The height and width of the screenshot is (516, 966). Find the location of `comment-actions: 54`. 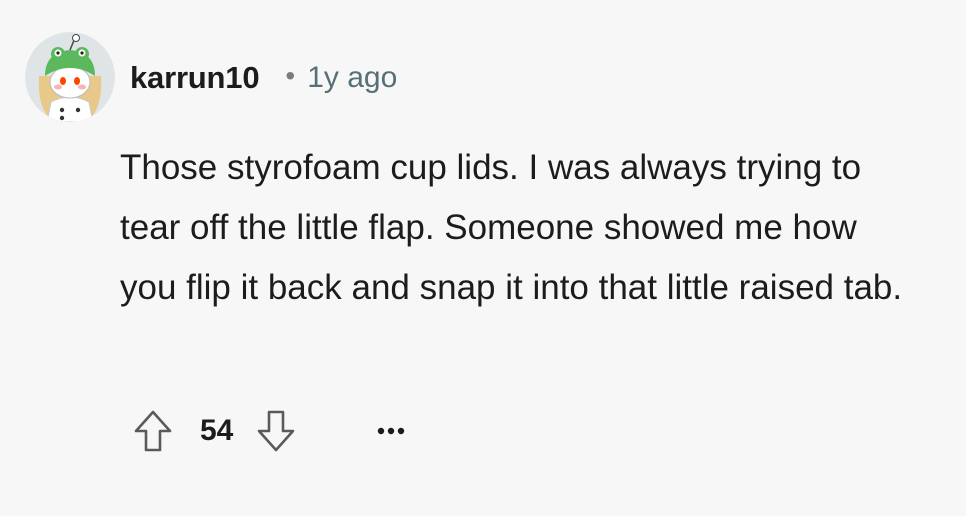

comment-actions: 54 is located at coordinates (270, 431).